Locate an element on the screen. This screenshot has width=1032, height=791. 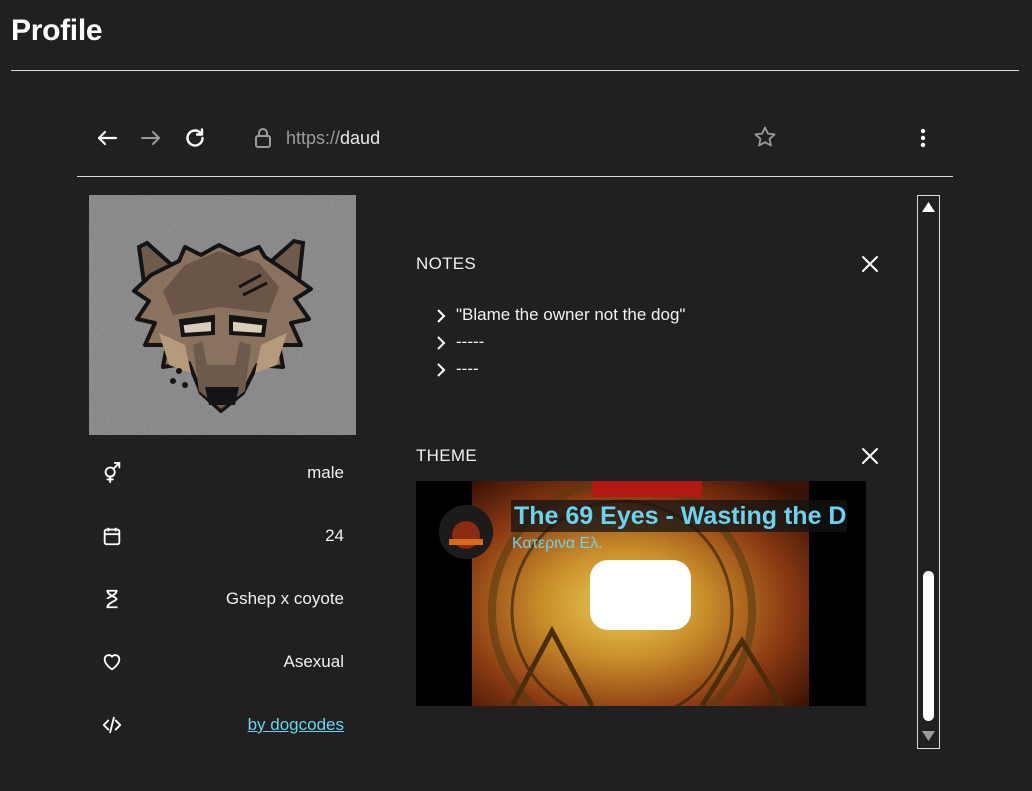
reload-icon is located at coordinates (195, 137).